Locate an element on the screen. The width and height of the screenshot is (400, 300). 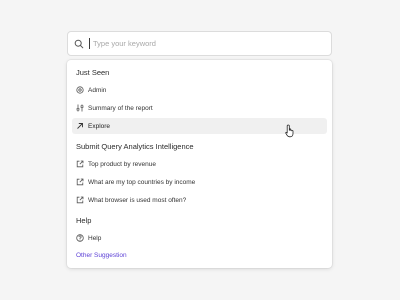
suggestion-item-top-product: Top product by revenue is located at coordinates (199, 164).